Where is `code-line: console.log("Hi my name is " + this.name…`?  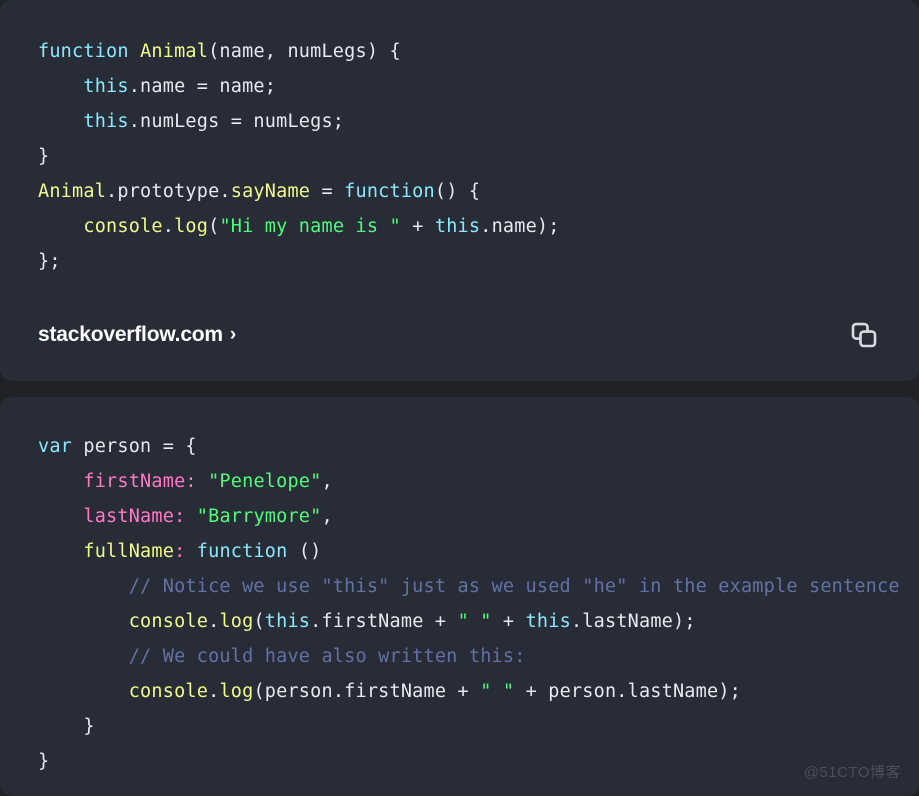 code-line: console.log("Hi my name is " + this.name… is located at coordinates (459, 226).